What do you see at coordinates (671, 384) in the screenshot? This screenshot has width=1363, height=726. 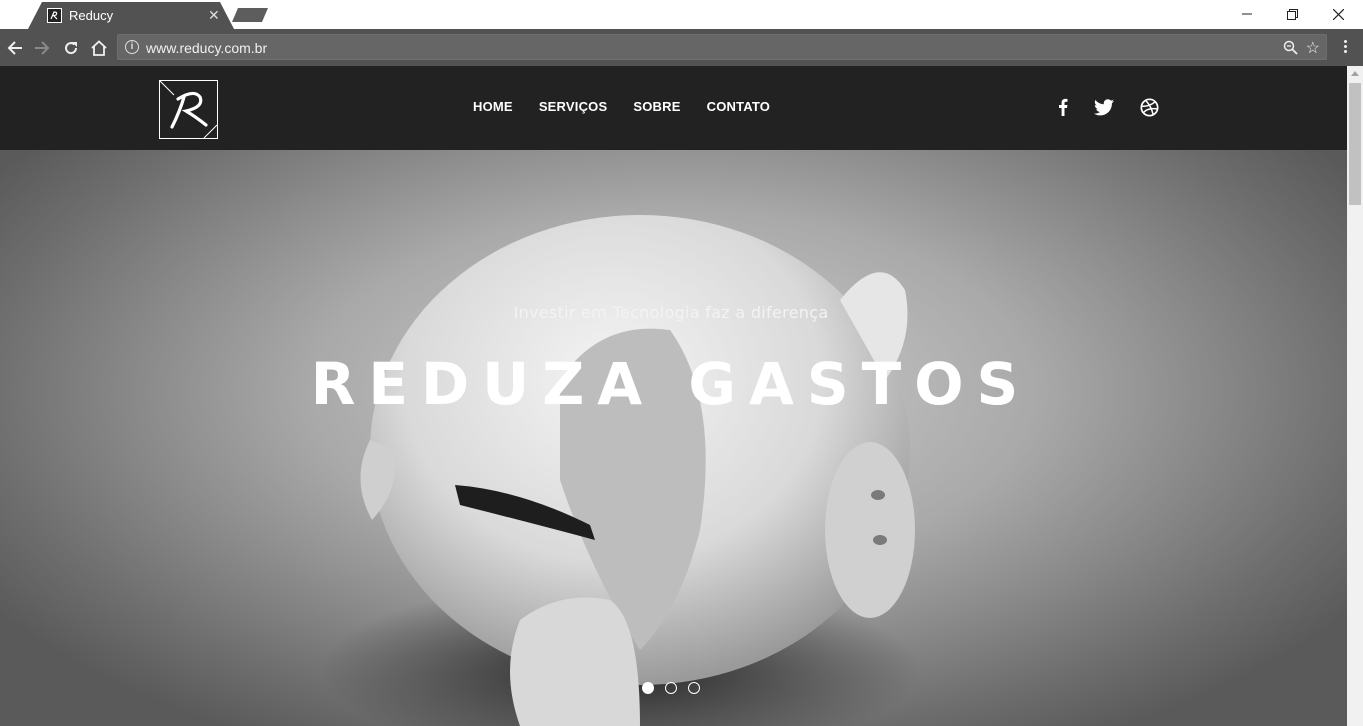 I see `hero-title: REDUZA GASTOS` at bounding box center [671, 384].